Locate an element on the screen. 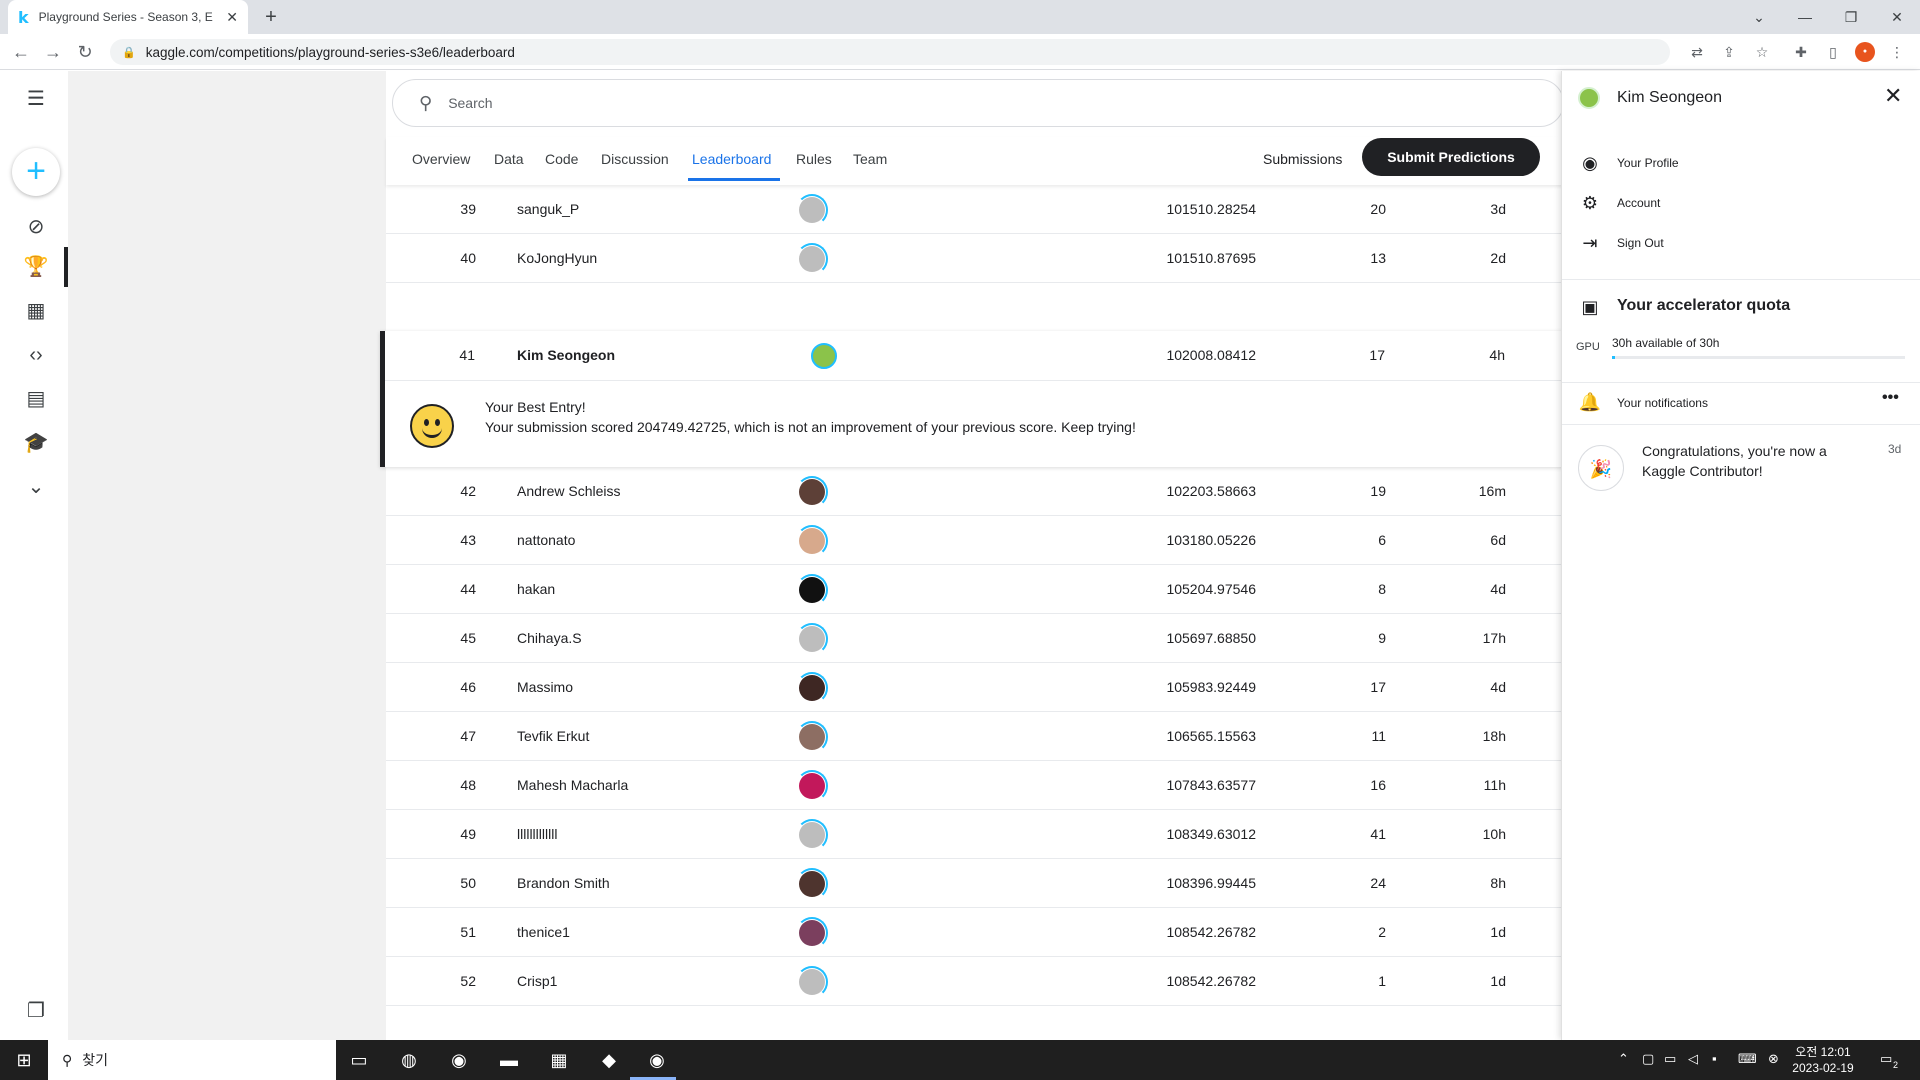 The image size is (1920, 1080). tab-data: Data is located at coordinates (509, 159).